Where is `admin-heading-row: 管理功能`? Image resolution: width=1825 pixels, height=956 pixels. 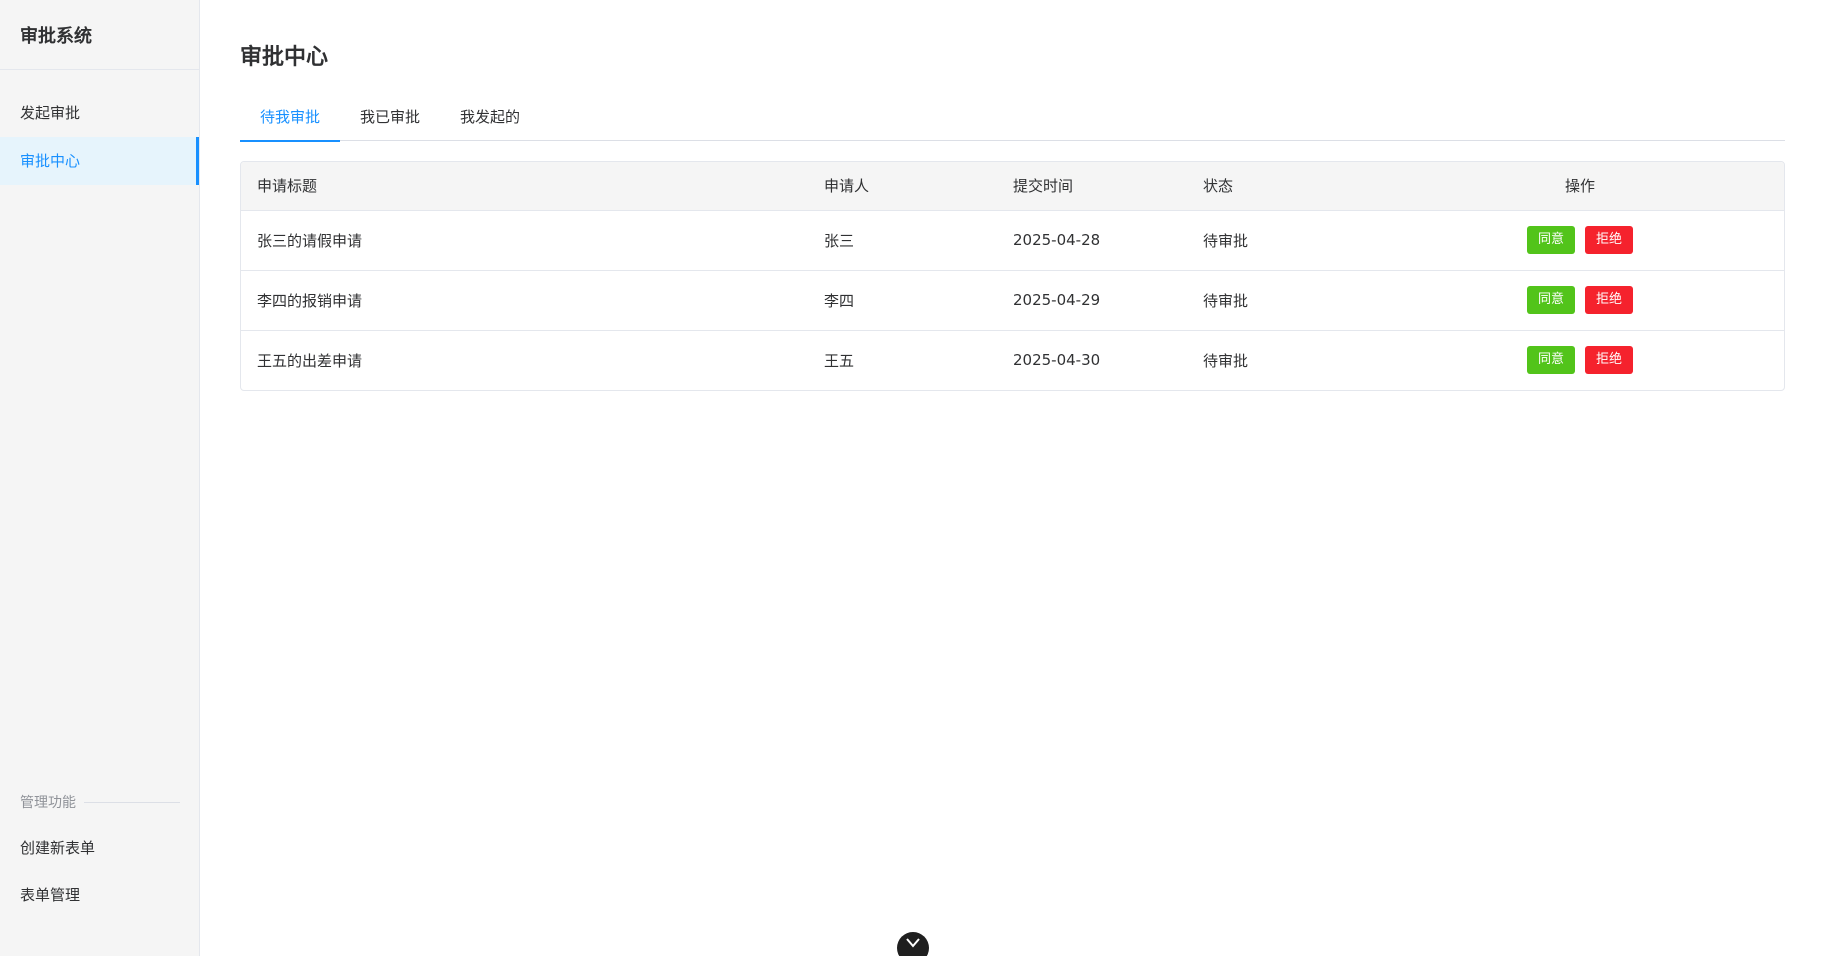 admin-heading-row: 管理功能 is located at coordinates (100, 802).